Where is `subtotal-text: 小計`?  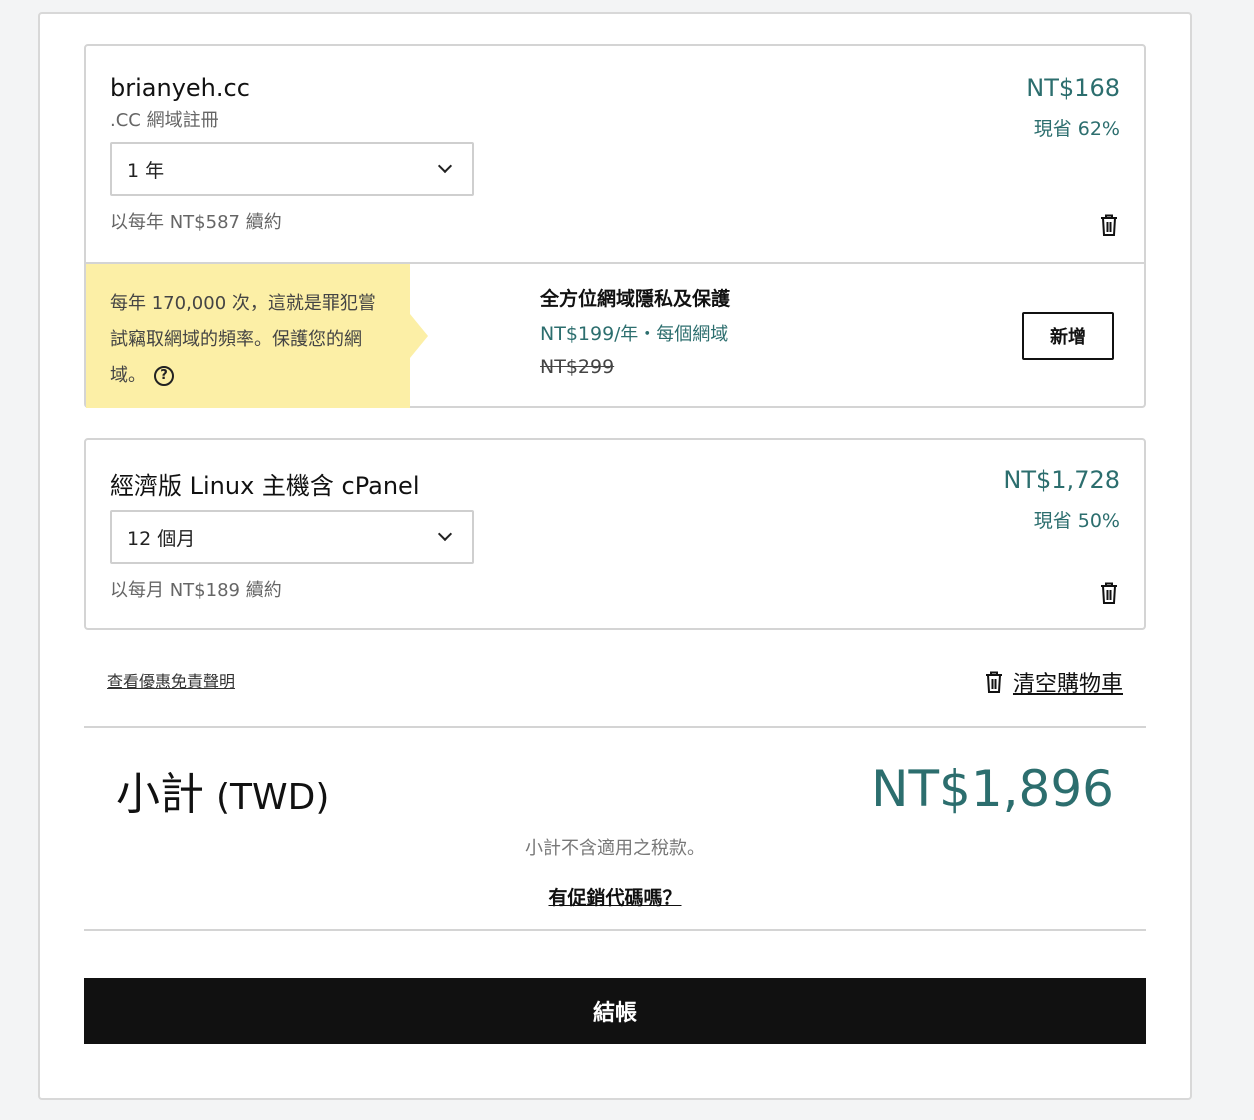 subtotal-text: 小計 is located at coordinates (160, 794).